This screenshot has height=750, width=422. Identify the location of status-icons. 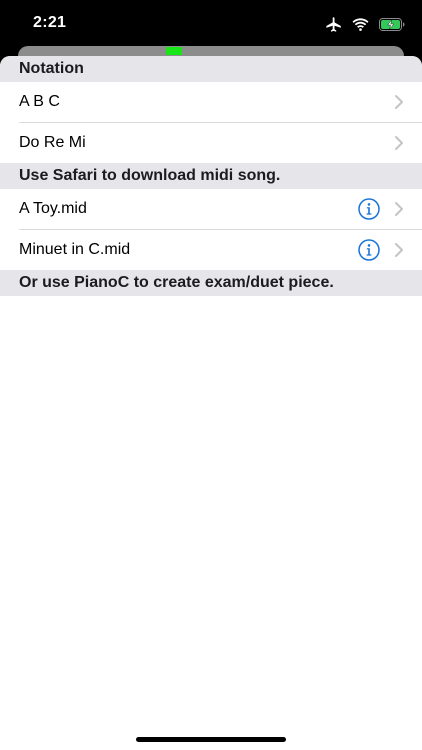
(365, 24).